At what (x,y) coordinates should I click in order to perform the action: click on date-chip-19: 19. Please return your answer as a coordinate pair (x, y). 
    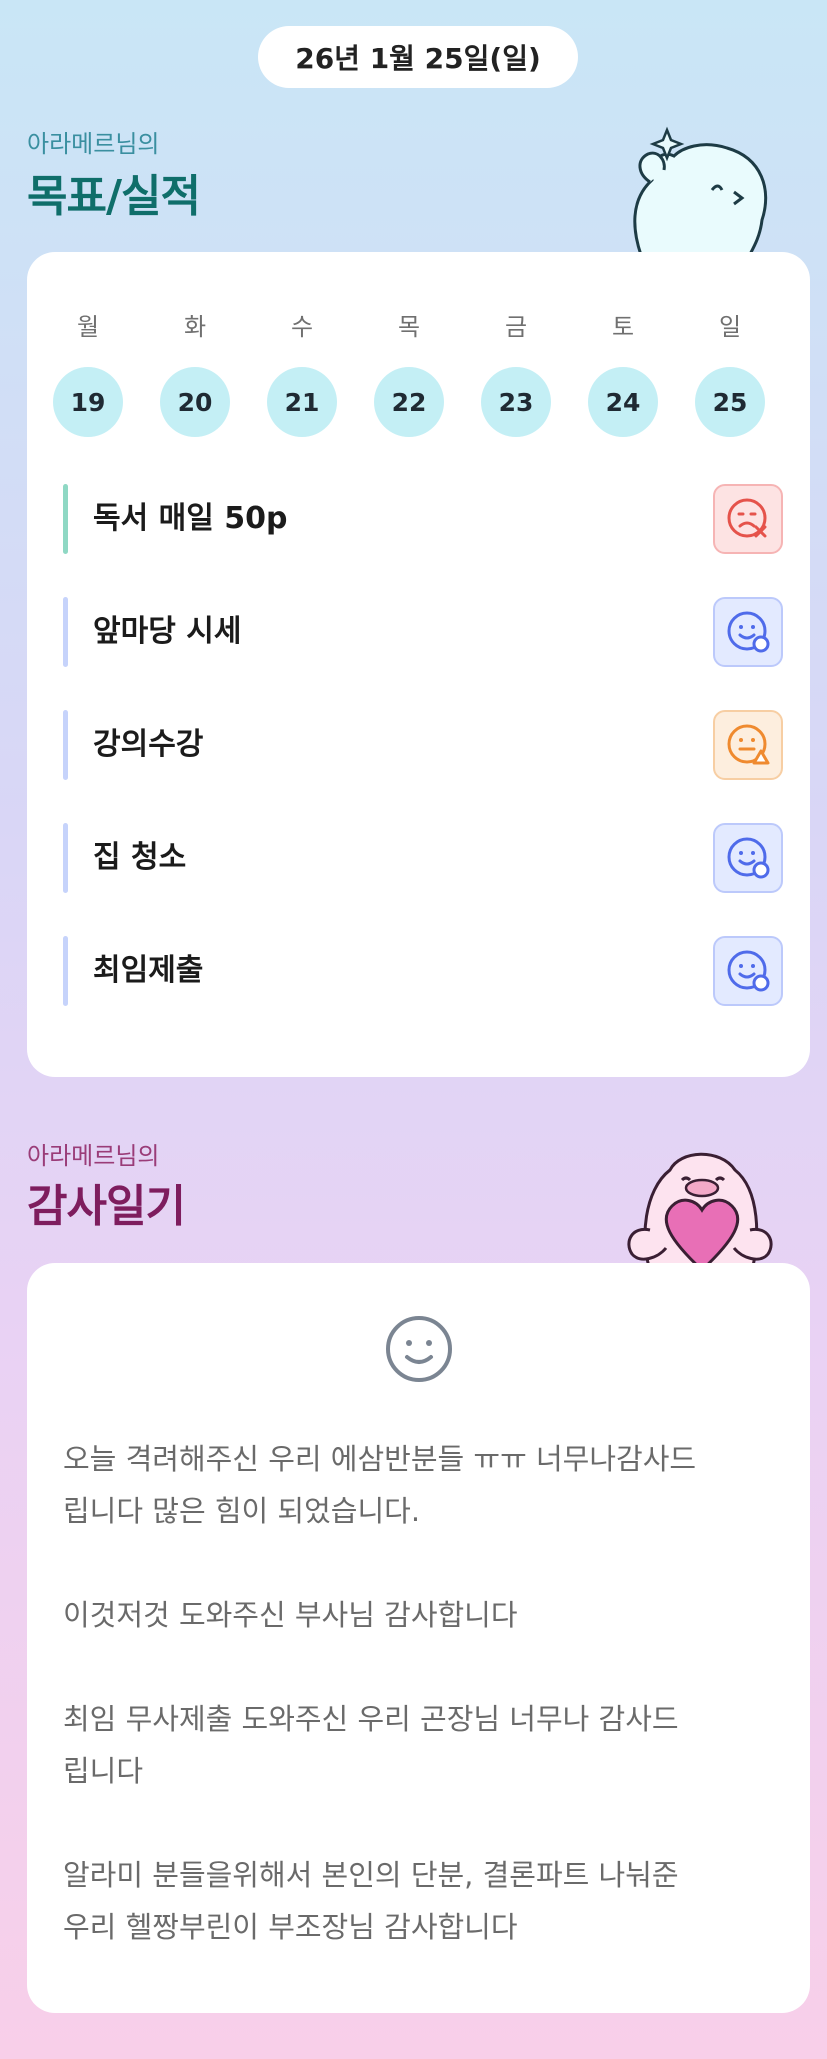
    Looking at the image, I should click on (88, 402).